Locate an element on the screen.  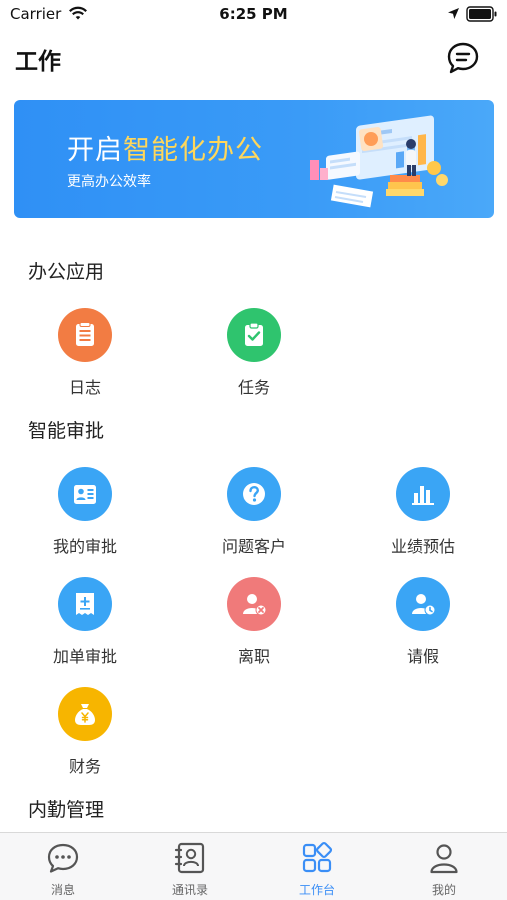
app-add-order: 加单审批 is located at coordinates (85, 622).